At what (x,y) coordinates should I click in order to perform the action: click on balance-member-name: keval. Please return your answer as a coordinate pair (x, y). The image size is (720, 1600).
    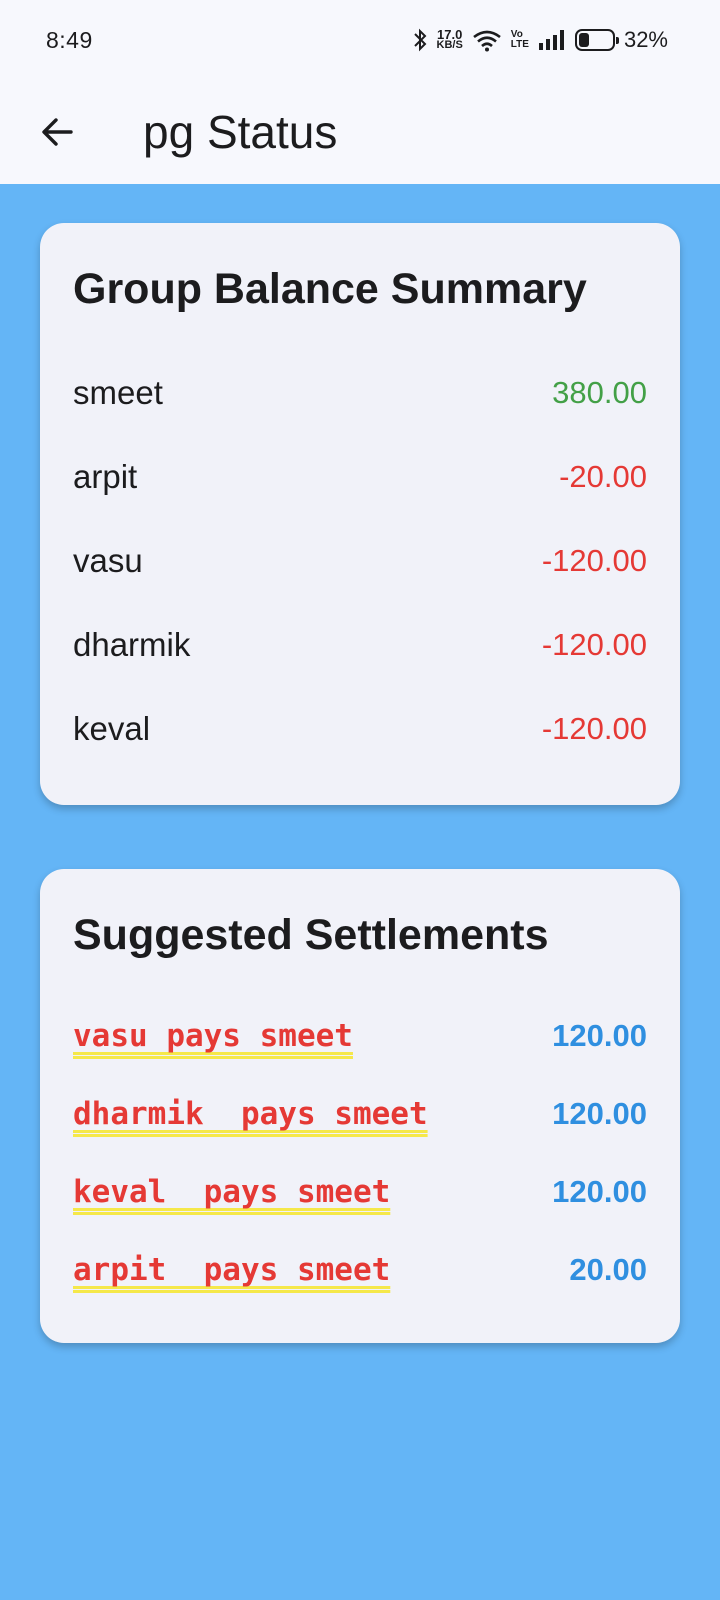
    Looking at the image, I should click on (112, 728).